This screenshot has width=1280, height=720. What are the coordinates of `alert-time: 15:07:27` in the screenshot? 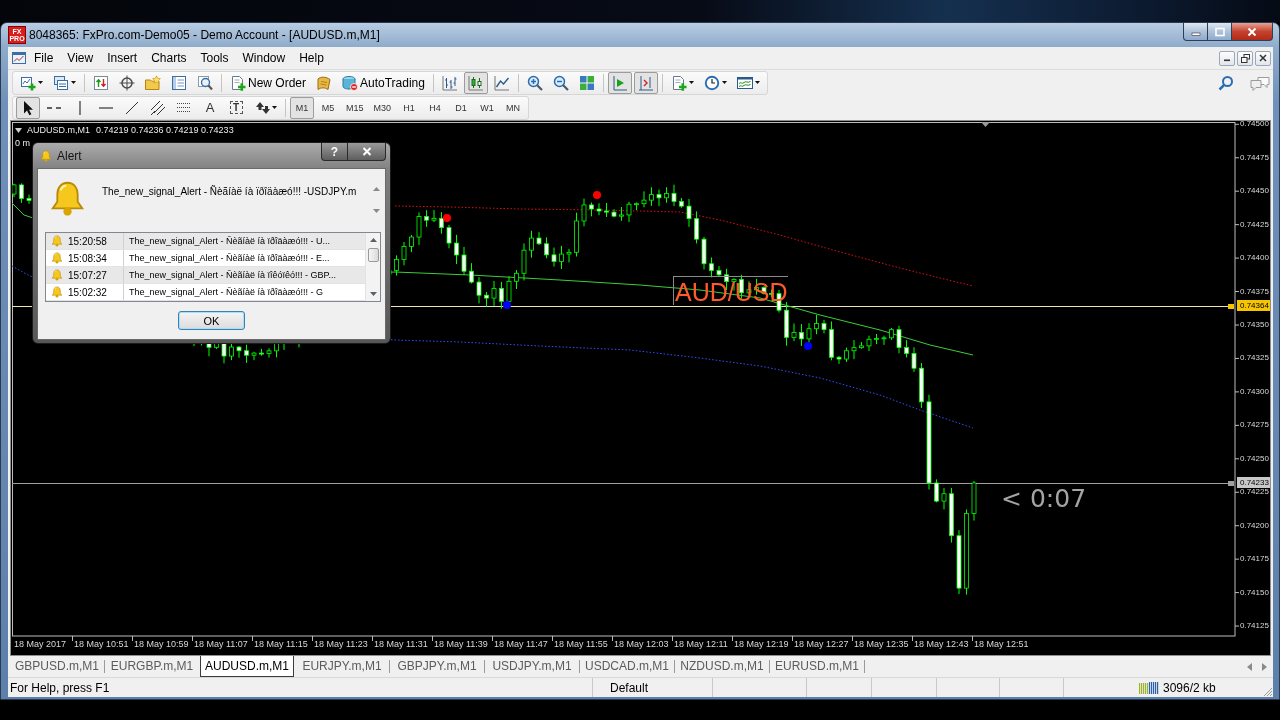 It's located at (87, 275).